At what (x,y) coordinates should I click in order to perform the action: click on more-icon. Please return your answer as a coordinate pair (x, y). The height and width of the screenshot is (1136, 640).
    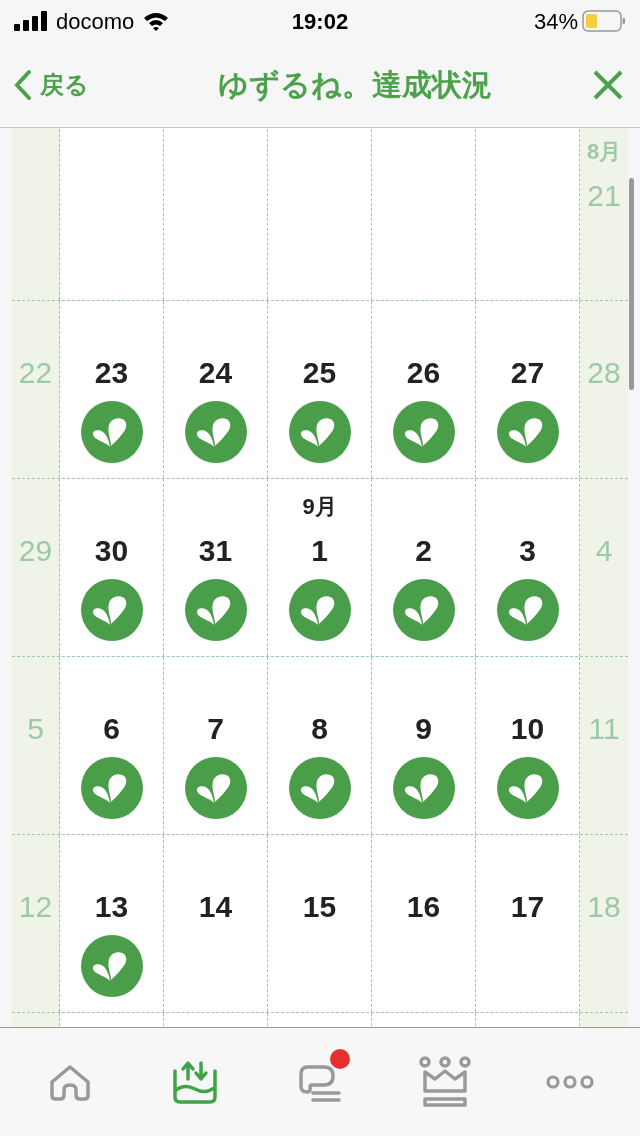
    Looking at the image, I should click on (570, 1082).